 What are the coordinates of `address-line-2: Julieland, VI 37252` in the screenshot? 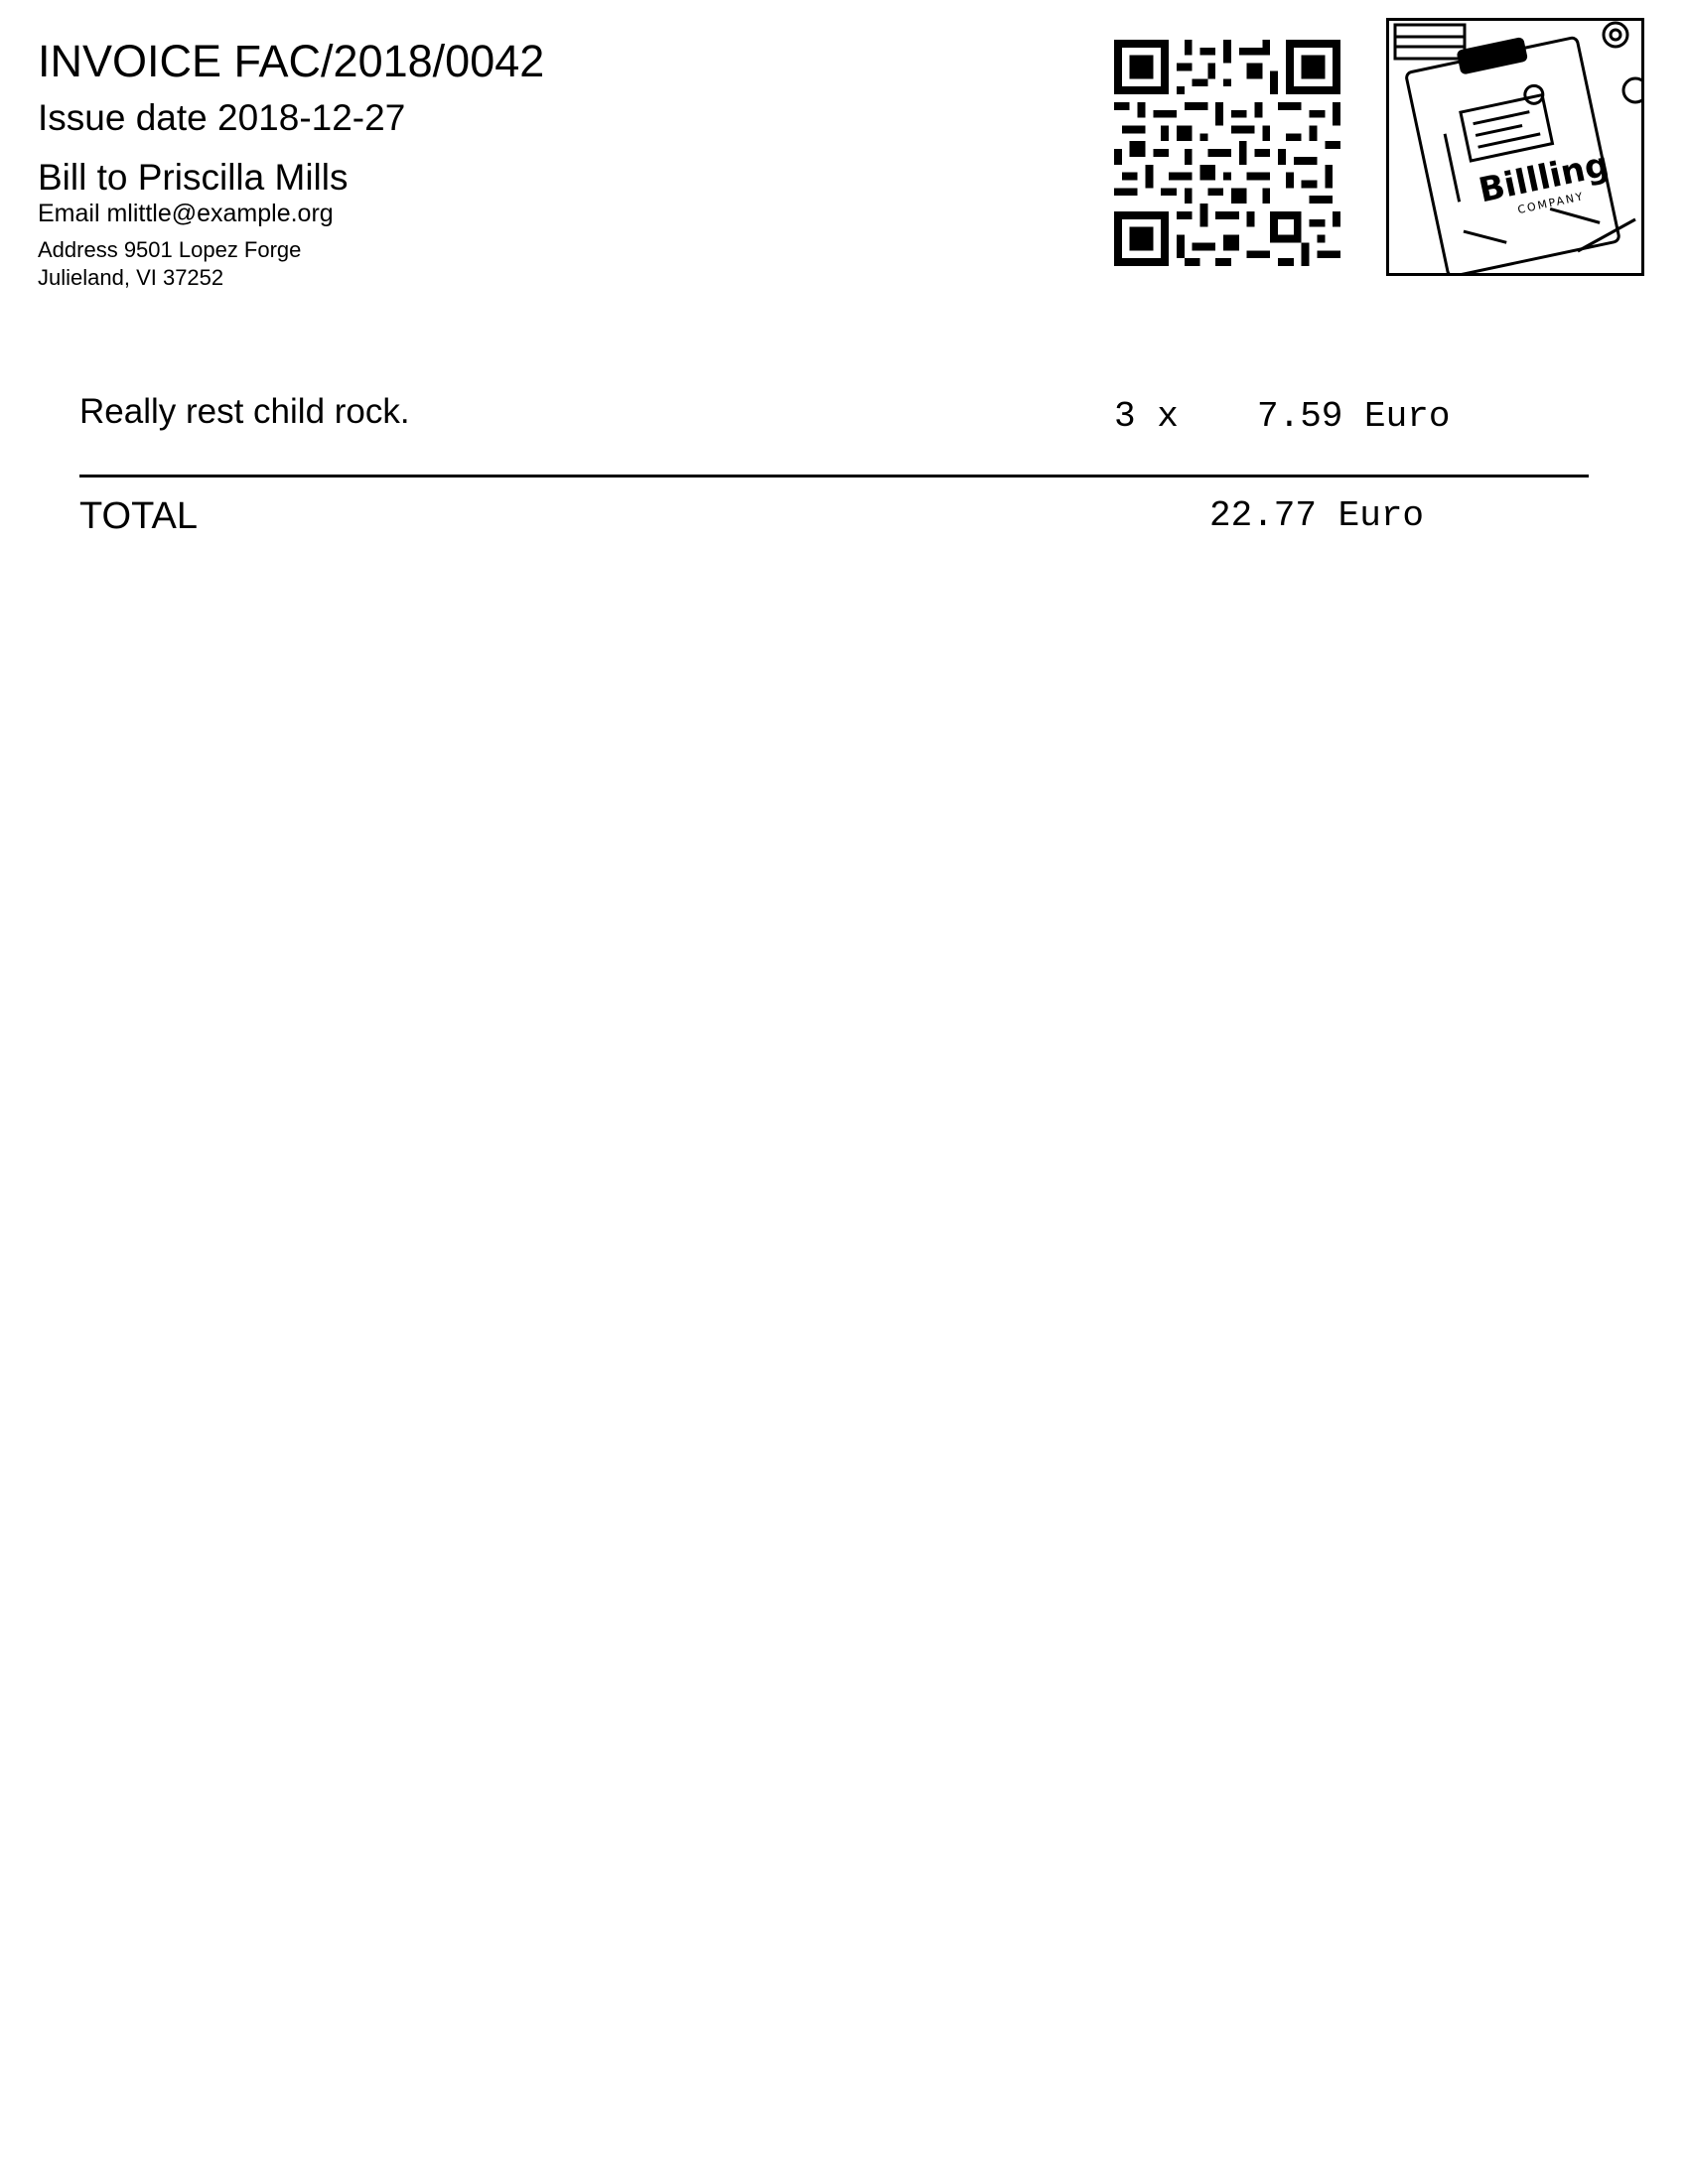 It's located at (131, 277).